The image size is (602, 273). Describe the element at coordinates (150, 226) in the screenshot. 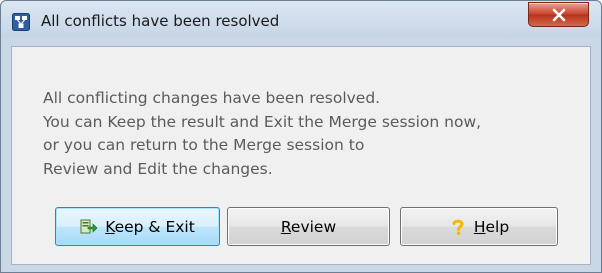

I see `keep-exit-label: Keep & Exit` at that location.